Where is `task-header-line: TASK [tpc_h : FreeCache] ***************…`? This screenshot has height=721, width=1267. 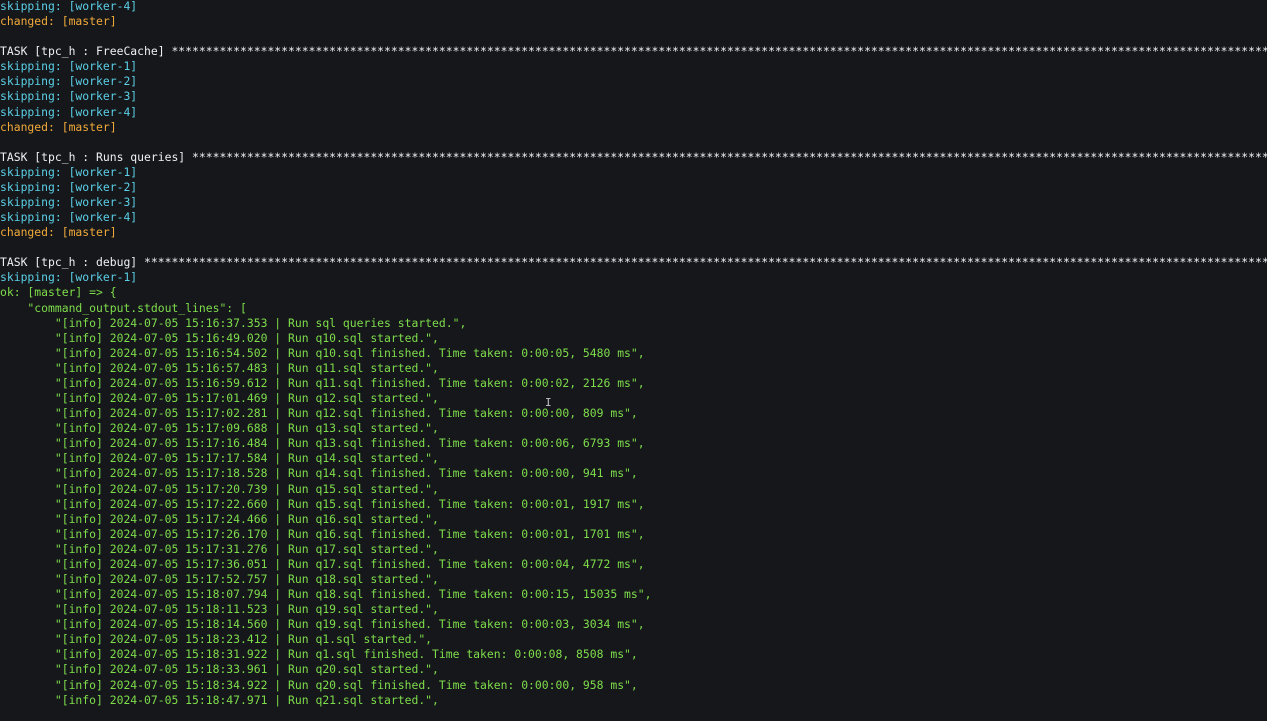 task-header-line: TASK [tpc_h : FreeCache] ***************… is located at coordinates (633, 51).